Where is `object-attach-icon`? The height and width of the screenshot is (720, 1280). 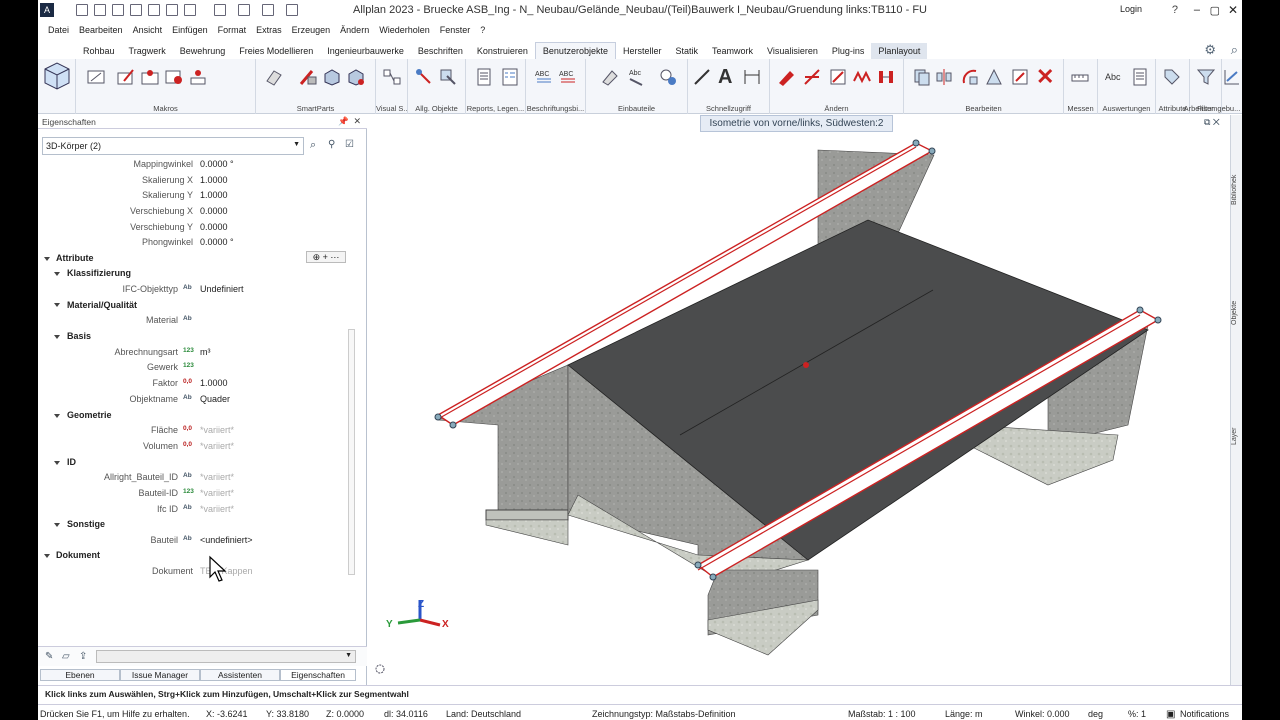
object-attach-icon is located at coordinates (448, 77).